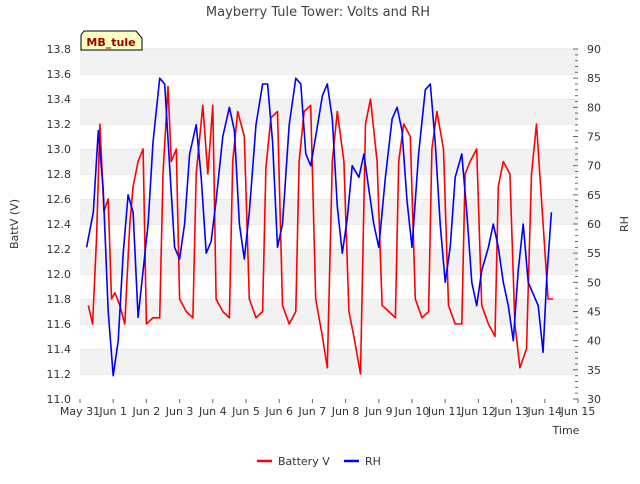 This screenshot has height=484, width=640. What do you see at coordinates (59, 124) in the screenshot?
I see `y-left-tick-label: 13.2` at bounding box center [59, 124].